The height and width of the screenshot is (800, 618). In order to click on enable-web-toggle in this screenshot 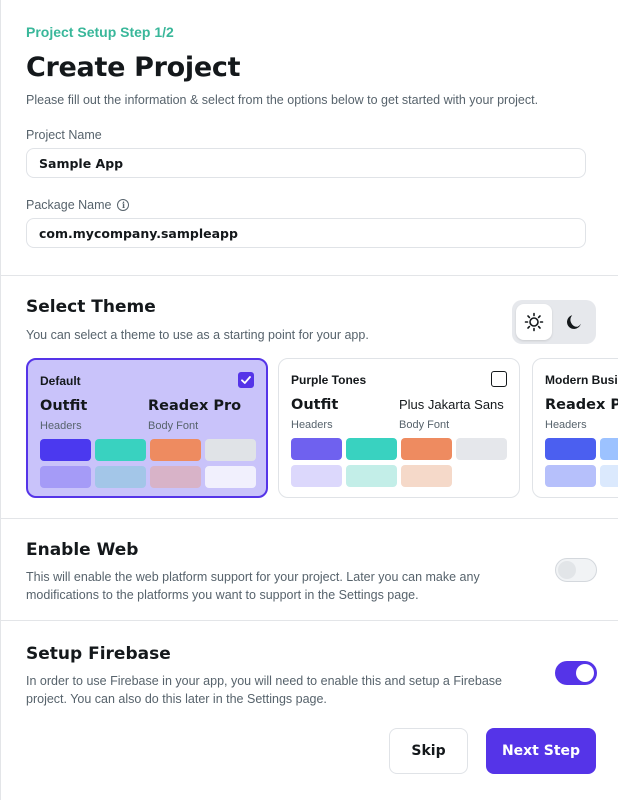, I will do `click(576, 570)`.